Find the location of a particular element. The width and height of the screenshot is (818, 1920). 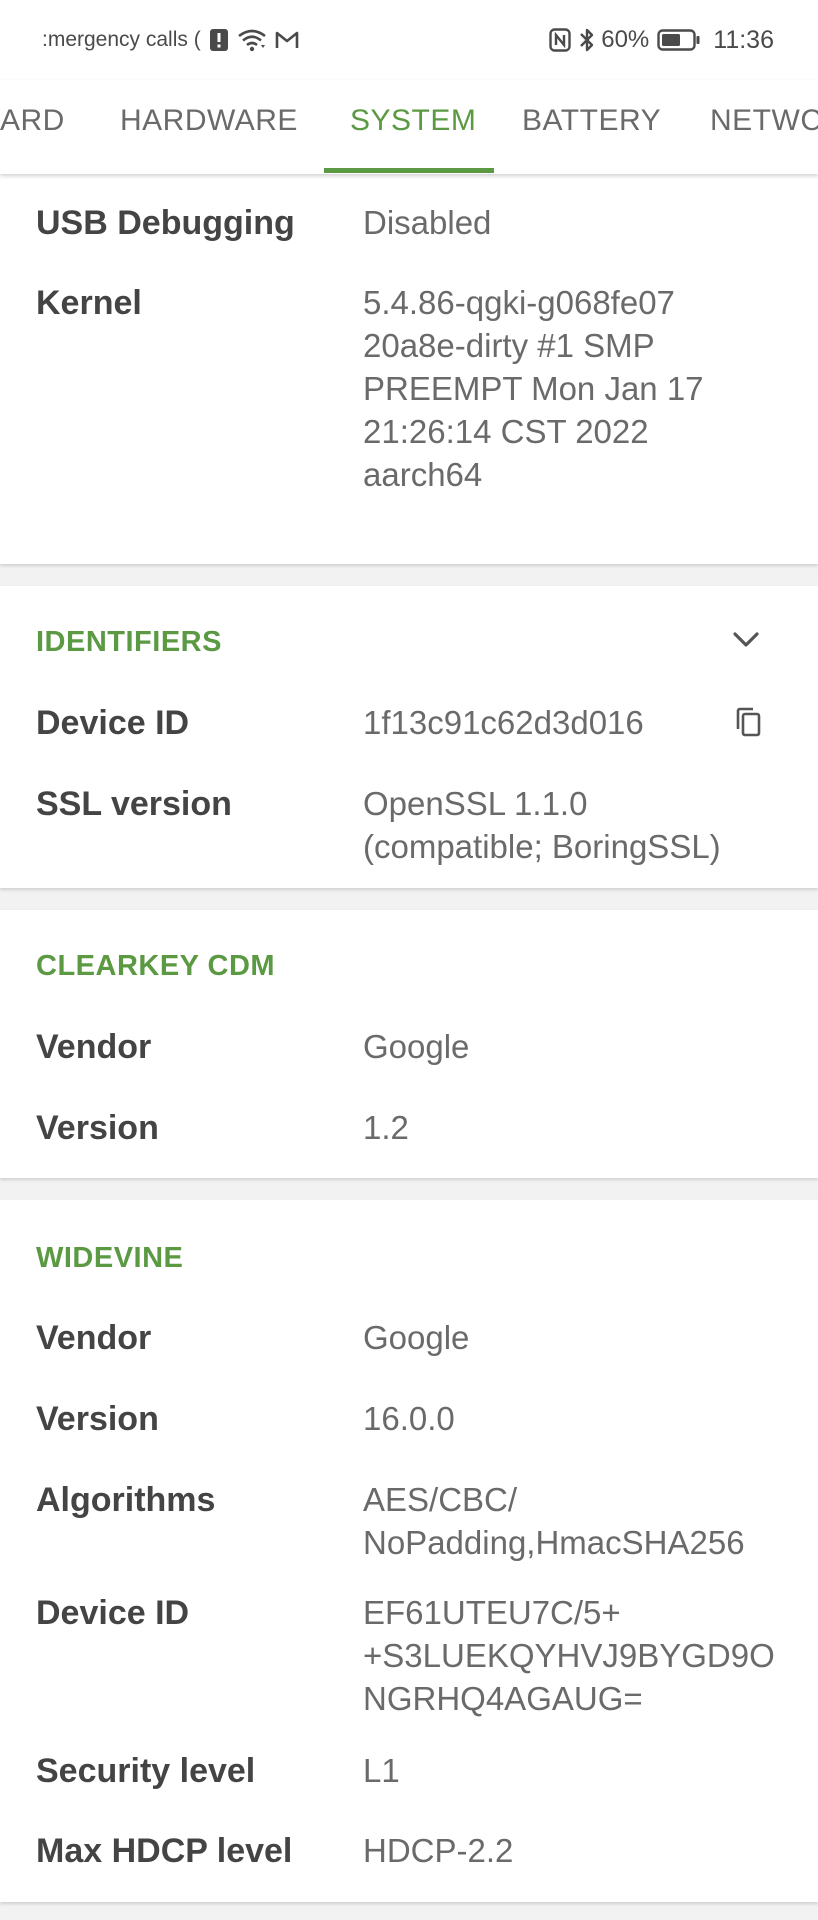

row-label: SSL version is located at coordinates (134, 804).